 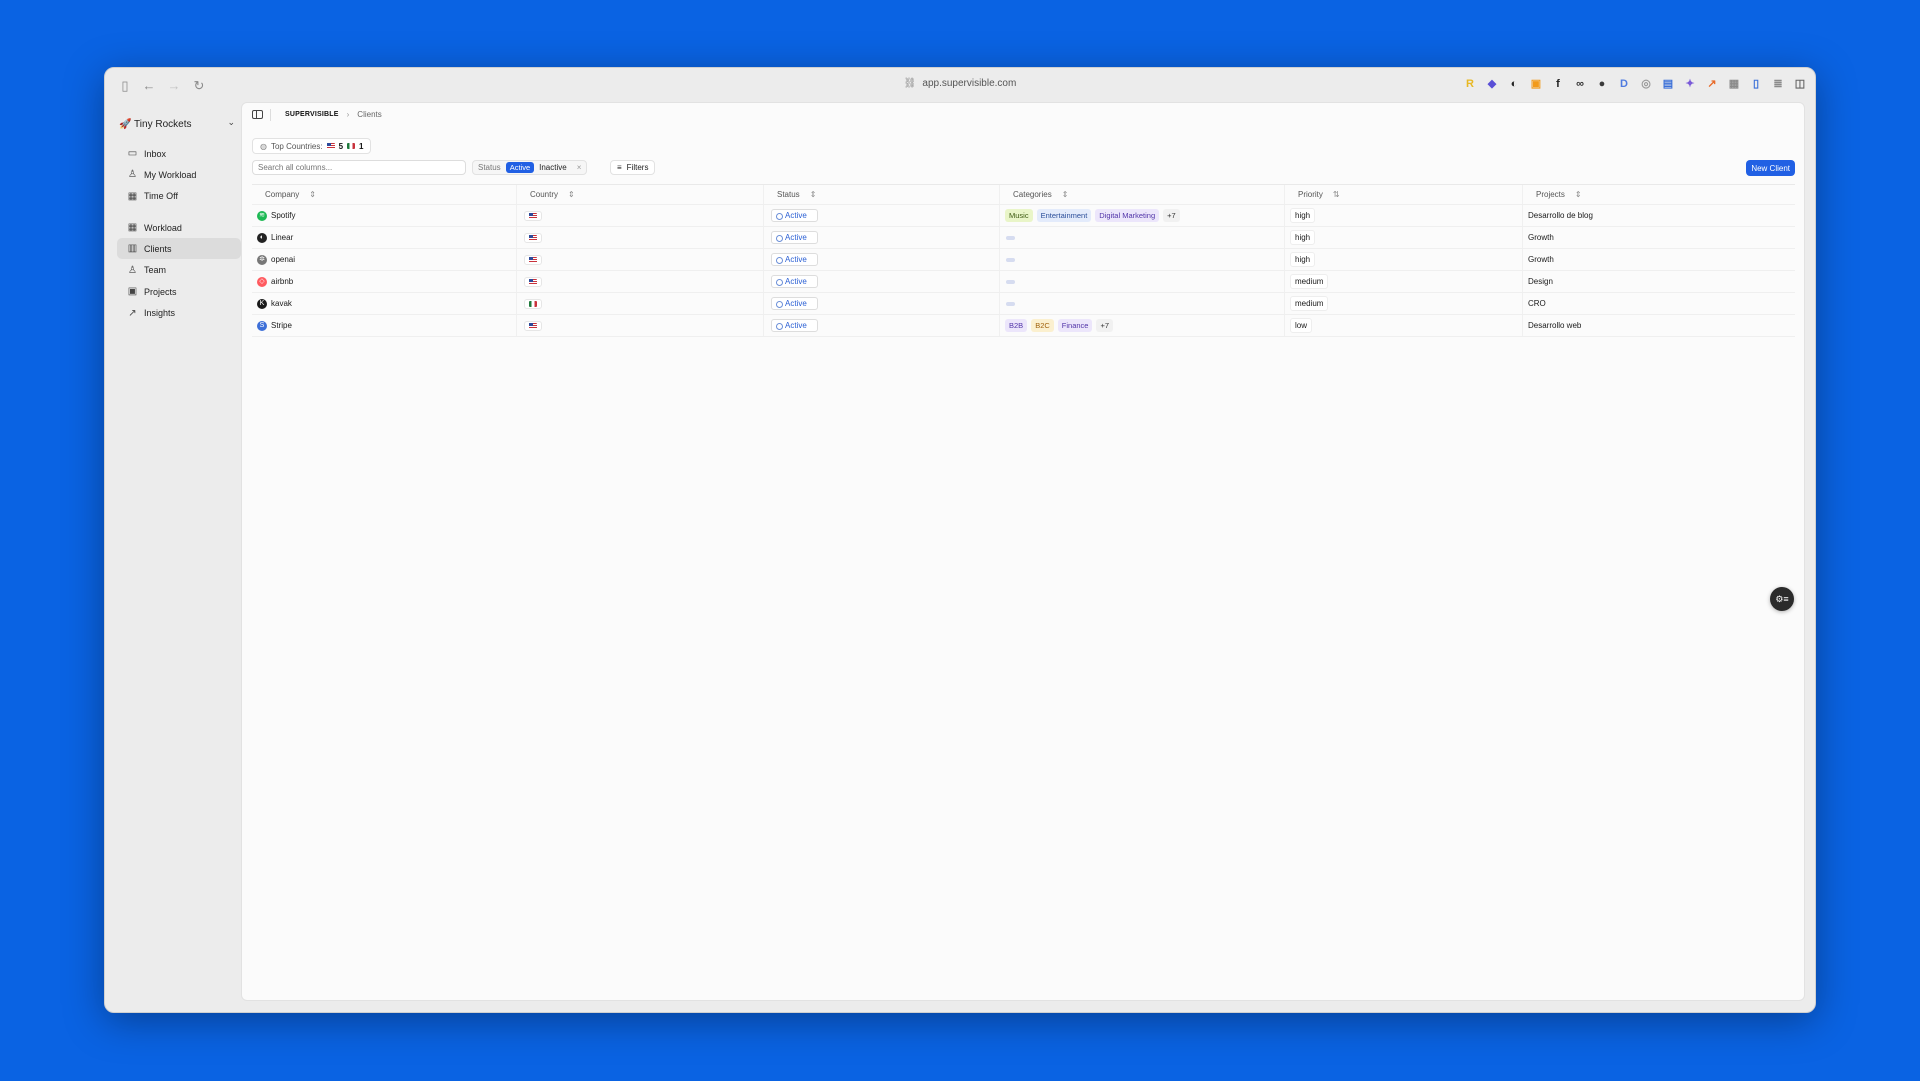 What do you see at coordinates (125, 86) in the screenshot?
I see `sidebar-toggle-icon: ▯` at bounding box center [125, 86].